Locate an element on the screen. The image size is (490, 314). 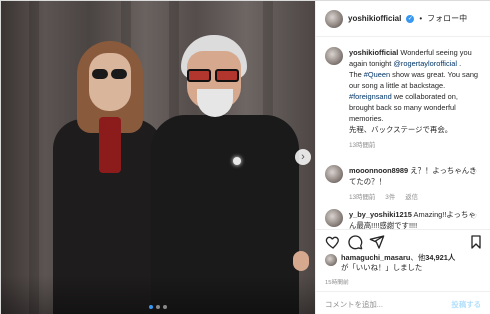
person-left-sunglasses is located at coordinates (110, 74).